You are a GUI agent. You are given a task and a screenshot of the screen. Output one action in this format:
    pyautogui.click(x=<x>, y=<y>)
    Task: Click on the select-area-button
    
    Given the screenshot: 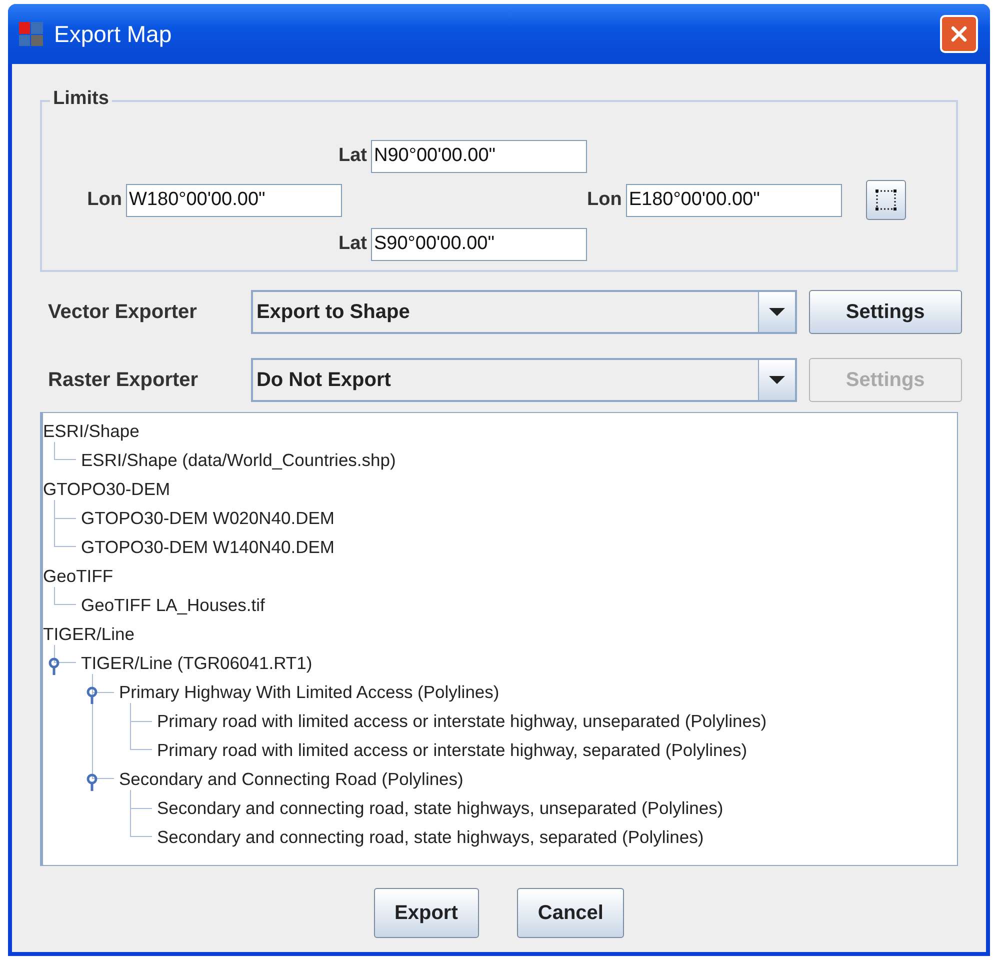 What is the action you would take?
    pyautogui.click(x=886, y=200)
    